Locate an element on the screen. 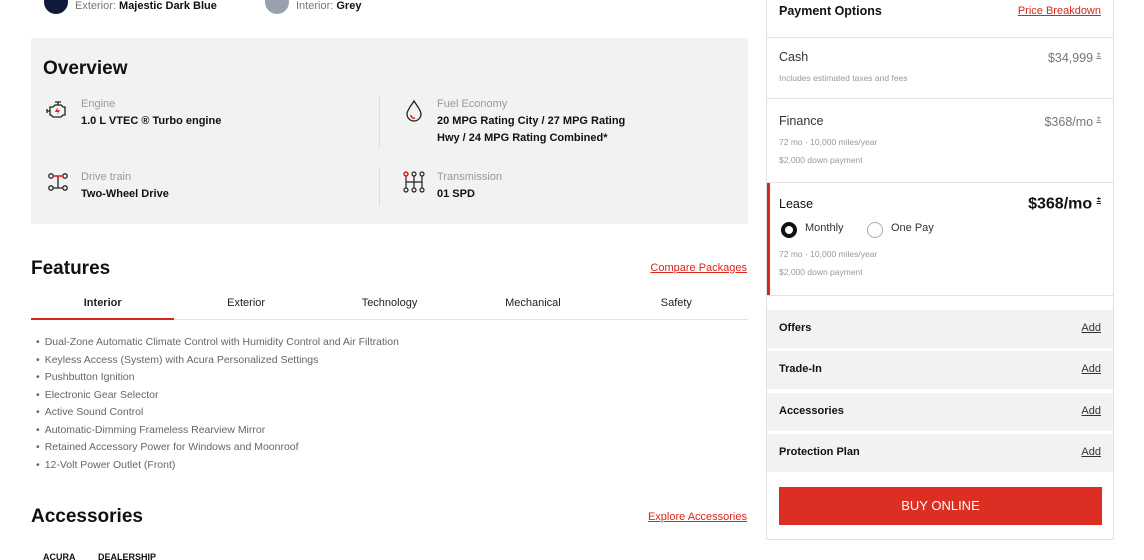 This screenshot has width=1144, height=560. list-item: 12-Volt Power Outlet (Front) is located at coordinates (217, 466).